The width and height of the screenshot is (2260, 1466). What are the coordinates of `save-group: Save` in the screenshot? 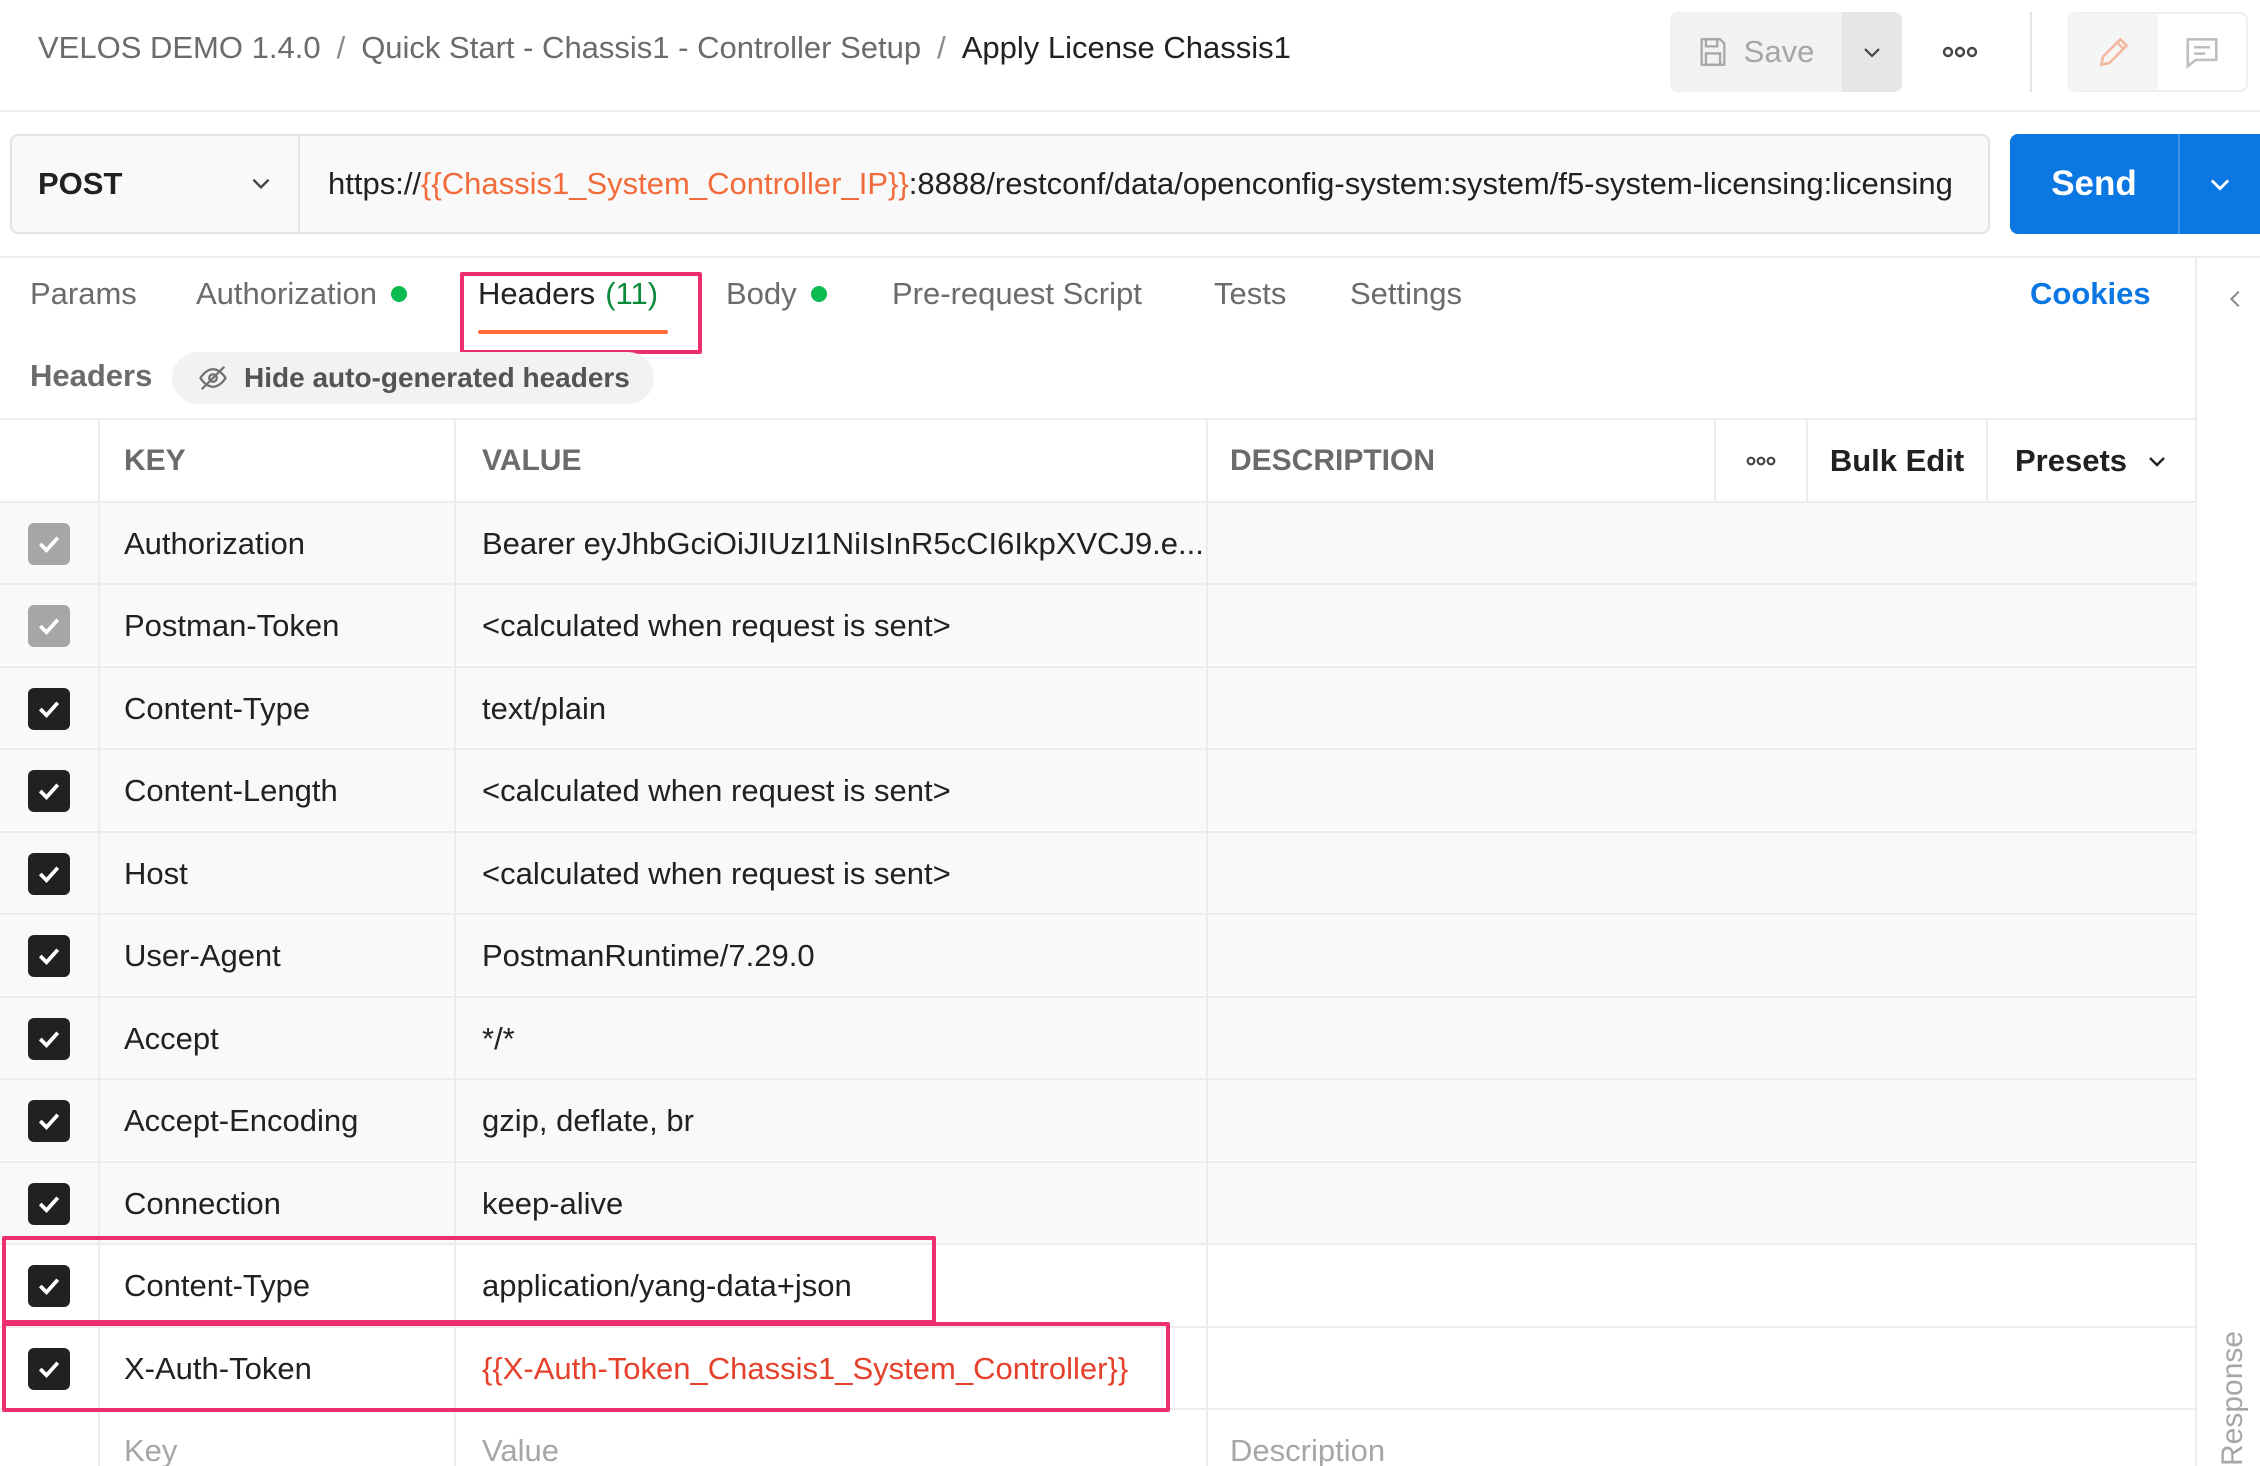 It's located at (1786, 52).